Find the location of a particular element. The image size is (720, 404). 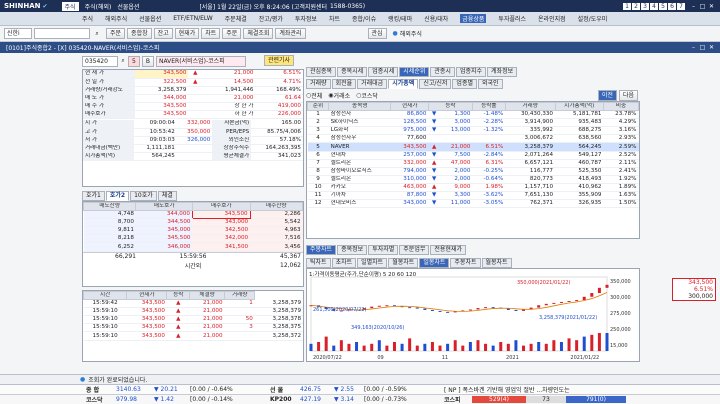

menu-item-12: 투자플러스 is located at coordinates (512, 18).